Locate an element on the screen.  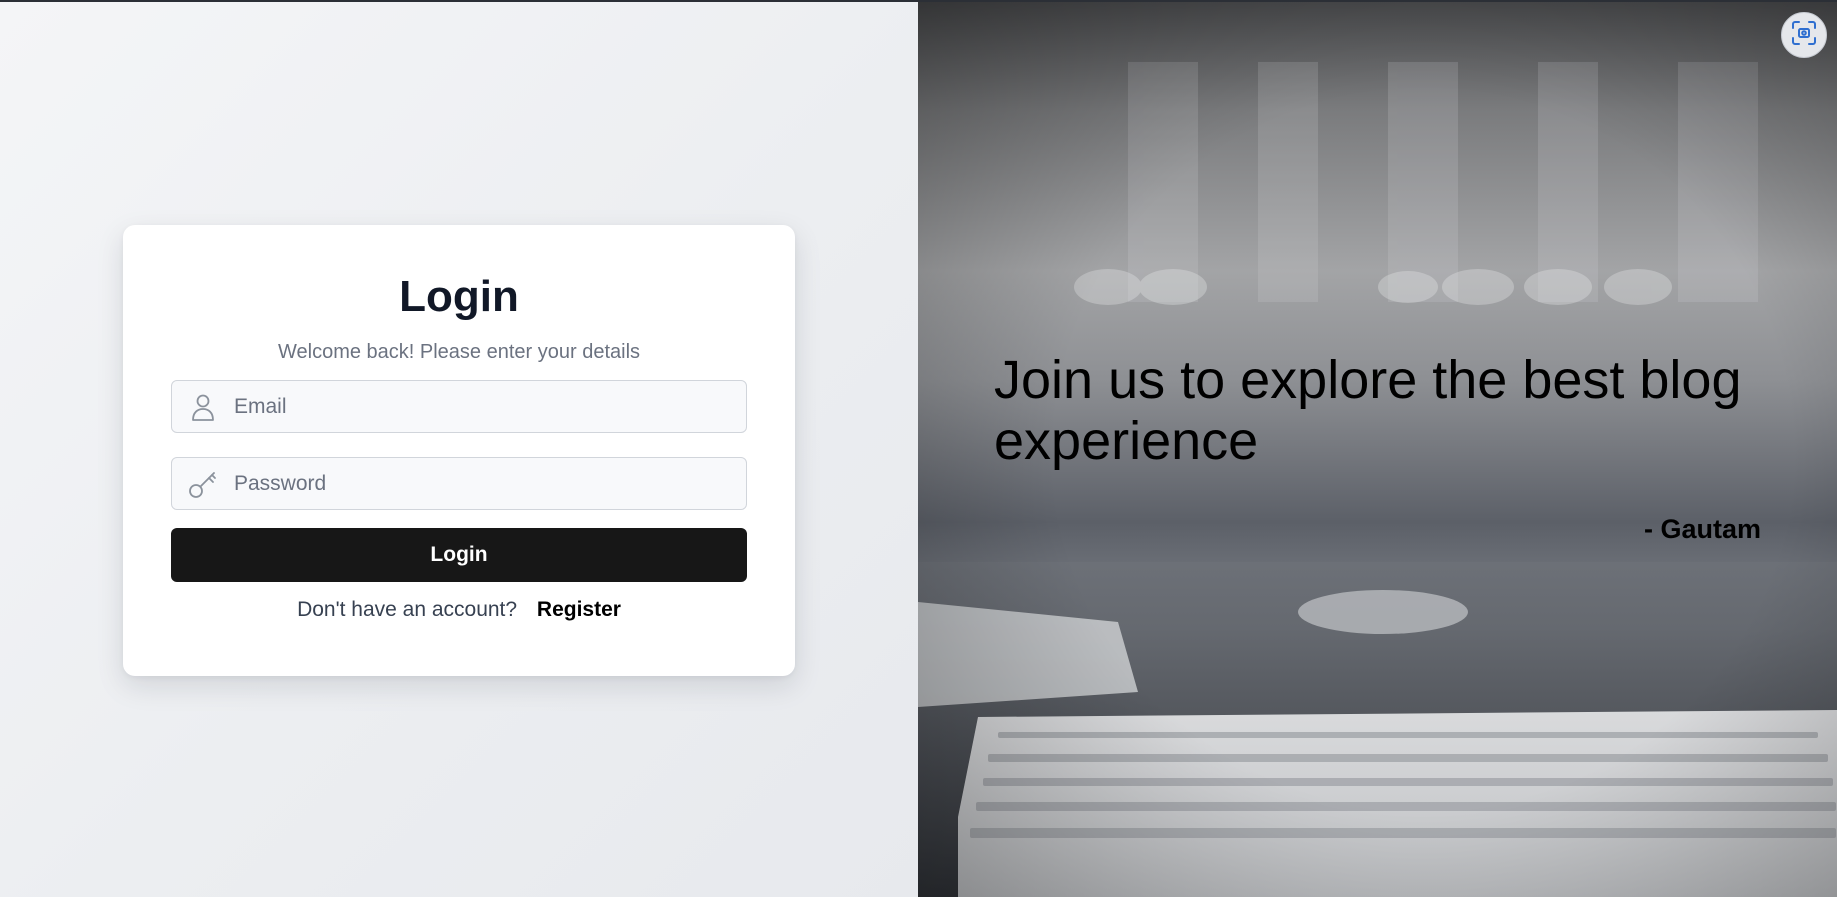
screen-capture-icon is located at coordinates (1804, 35).